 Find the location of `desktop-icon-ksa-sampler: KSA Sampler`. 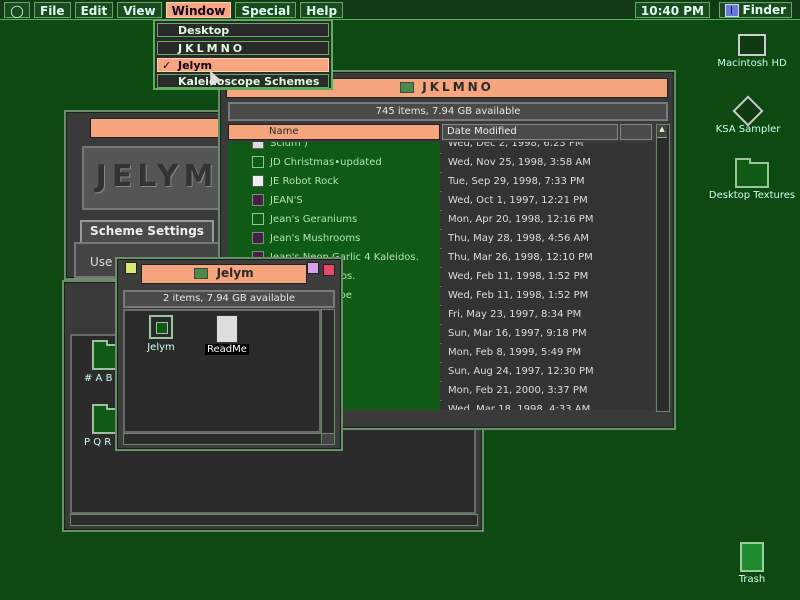

desktop-icon-ksa-sampler: KSA Sampler is located at coordinates (748, 115).